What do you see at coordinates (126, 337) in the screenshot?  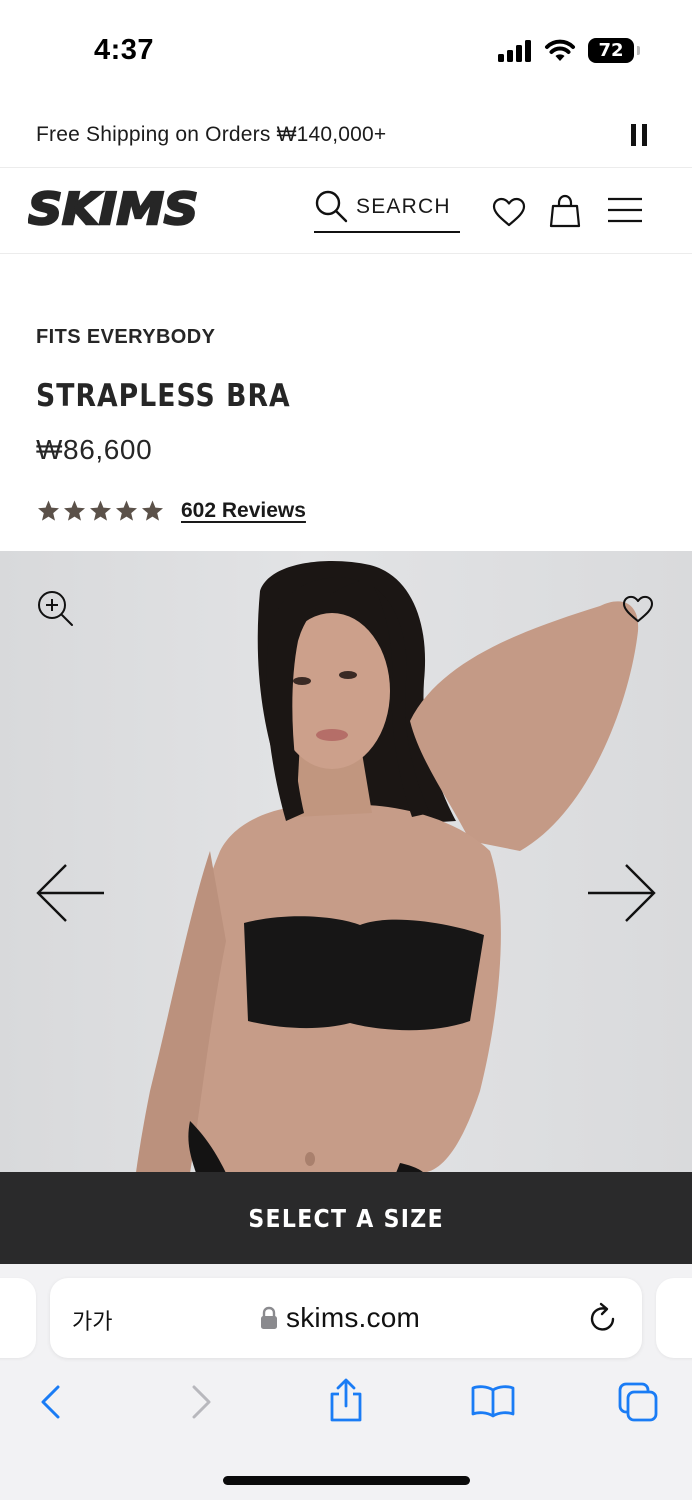 I see `collection-label: FITS EVERYBODY` at bounding box center [126, 337].